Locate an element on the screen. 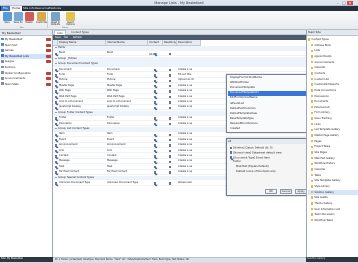  site-tree-item: Announcements is located at coordinates (26, 78).